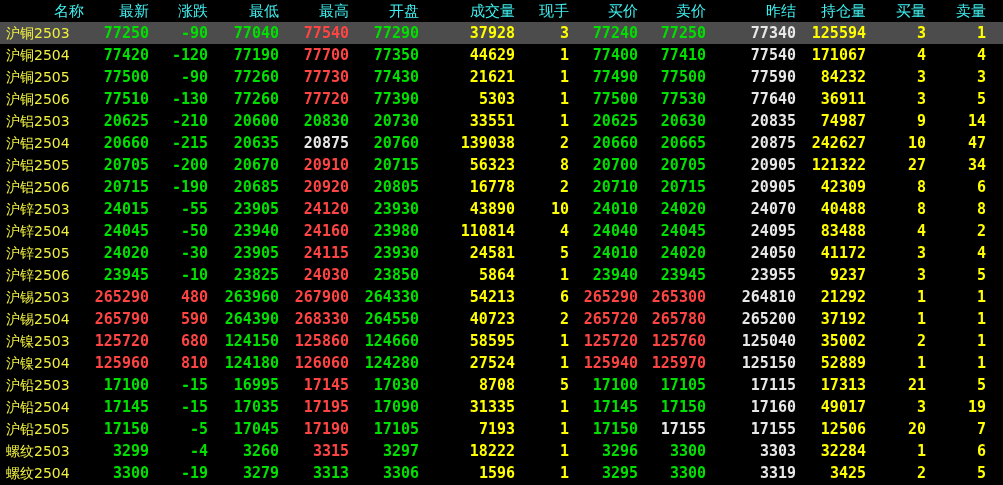 This screenshot has width=1003, height=485. Describe the element at coordinates (126, 77) in the screenshot. I see `table-cell: 77500` at that location.